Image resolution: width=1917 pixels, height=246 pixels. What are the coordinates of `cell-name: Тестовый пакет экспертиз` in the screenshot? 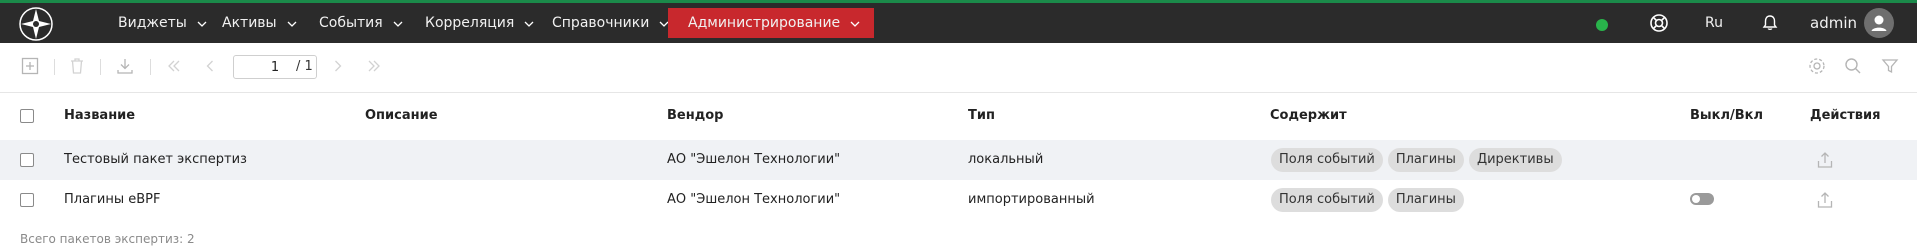 It's located at (155, 159).